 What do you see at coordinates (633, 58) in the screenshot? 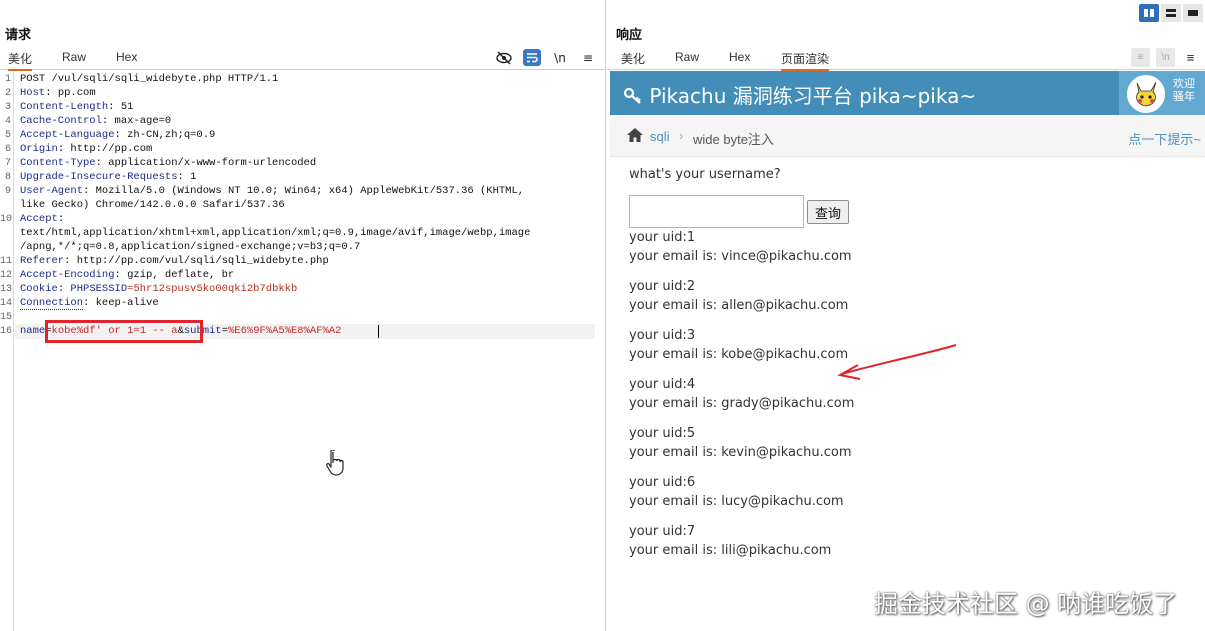
I see `response-tab-pretty: 美化` at bounding box center [633, 58].